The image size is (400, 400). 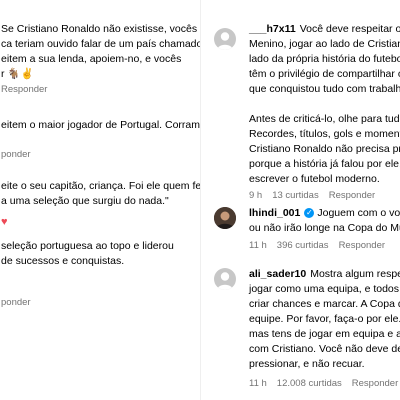 What do you see at coordinates (324, 349) in the screenshot?
I see `comment-line: com Cristiano. Você não deve defe` at bounding box center [324, 349].